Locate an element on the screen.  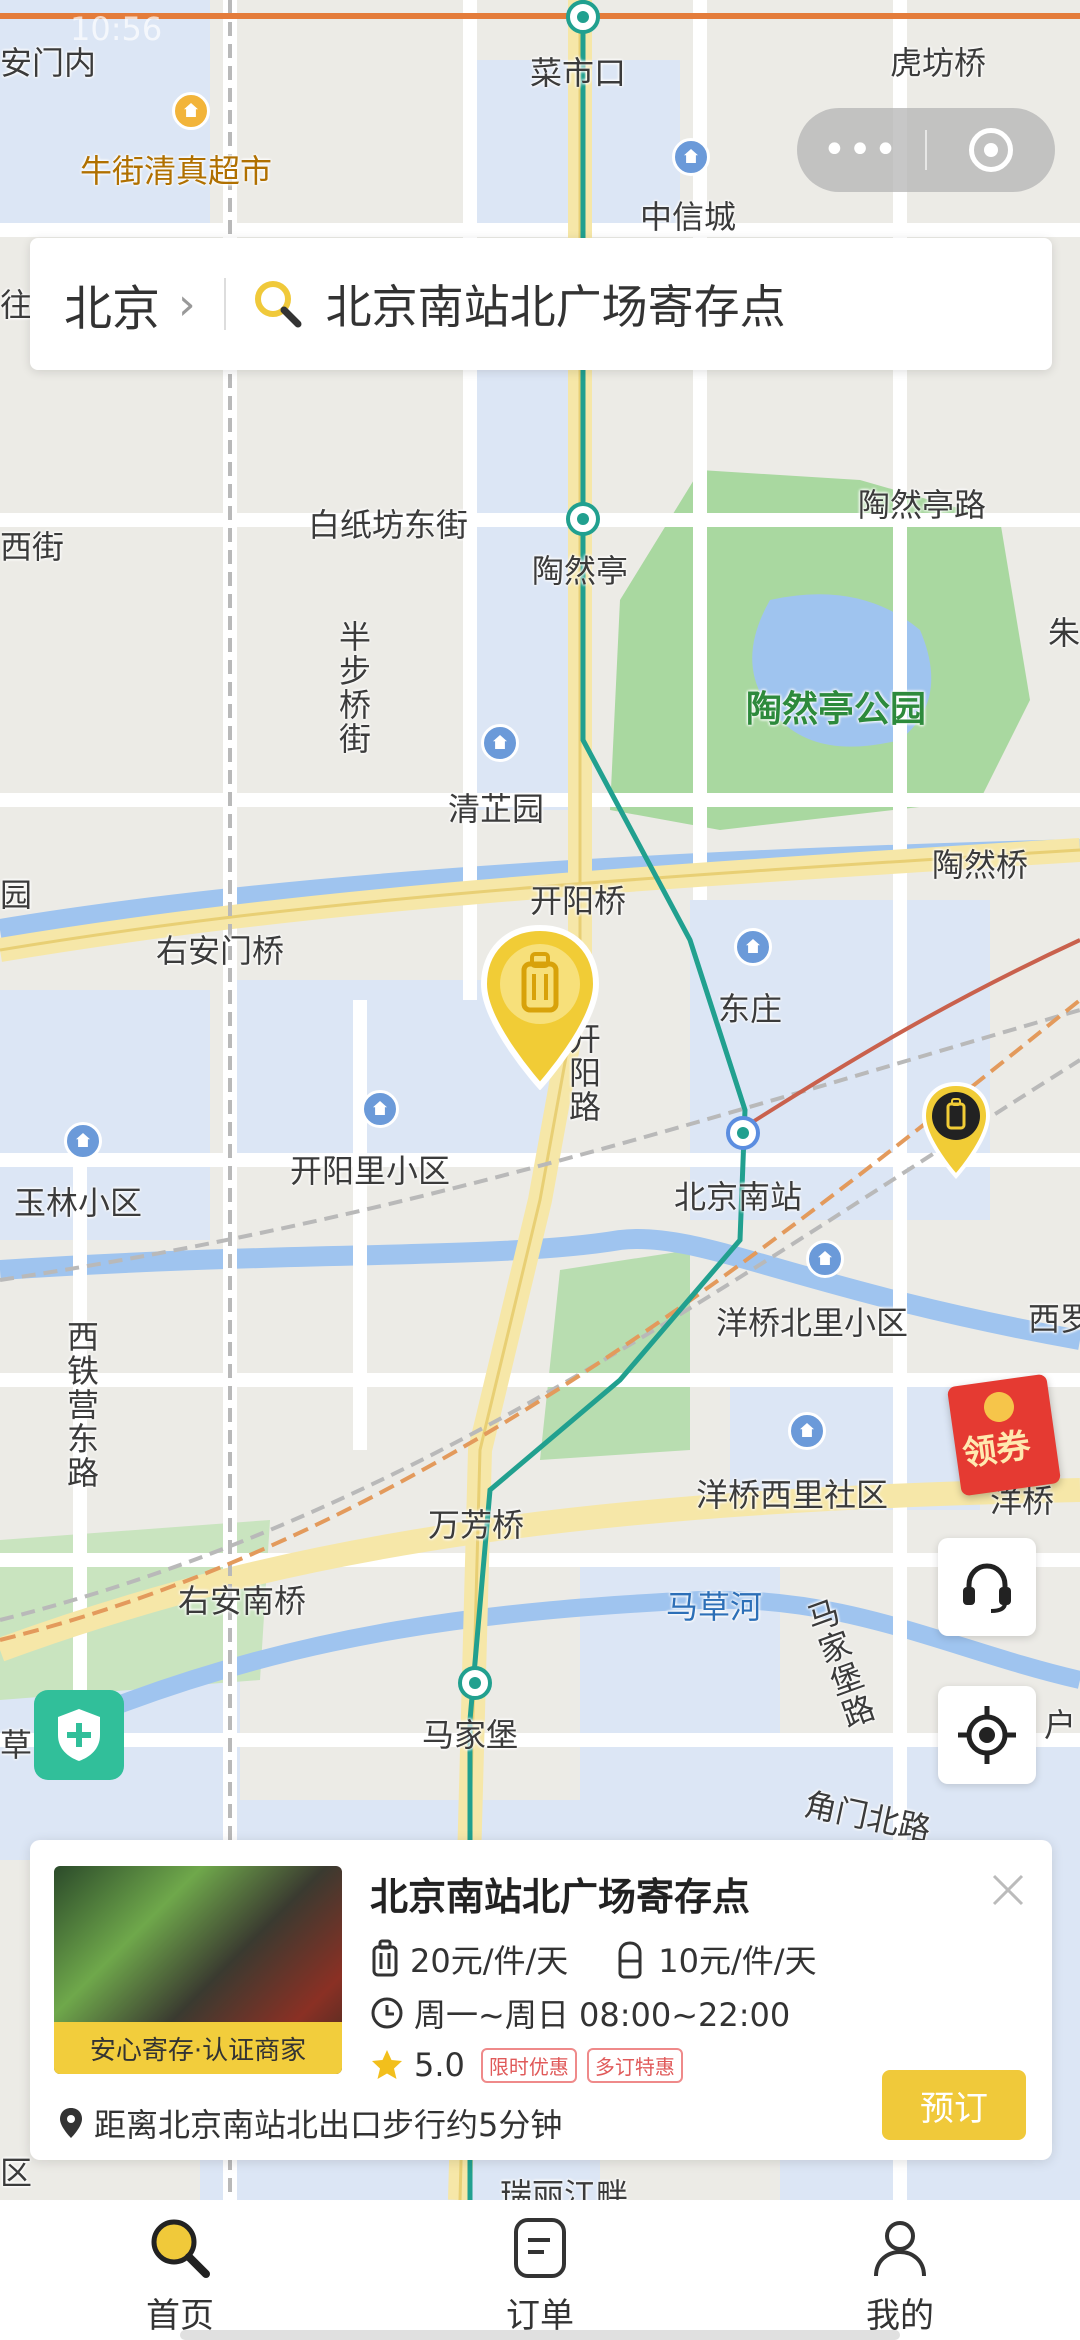
map-label: 陶然亭 is located at coordinates (580, 571).